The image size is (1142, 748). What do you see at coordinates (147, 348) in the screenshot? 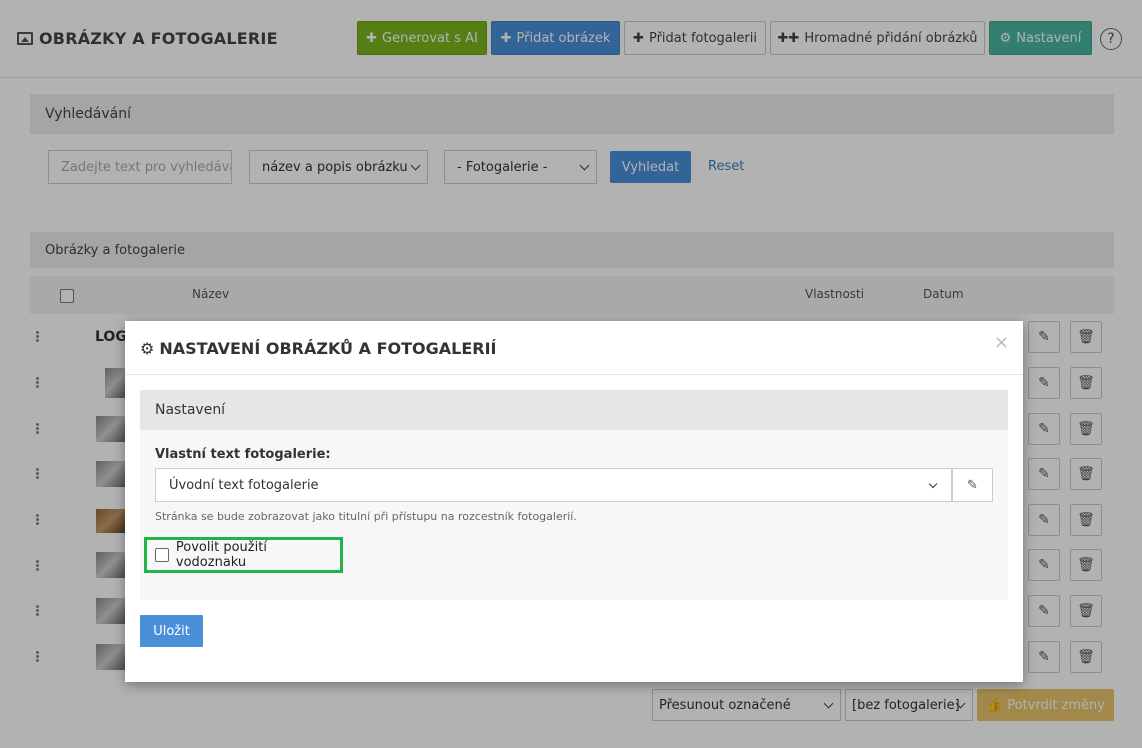
I see `gear-icon: ⚙` at bounding box center [147, 348].